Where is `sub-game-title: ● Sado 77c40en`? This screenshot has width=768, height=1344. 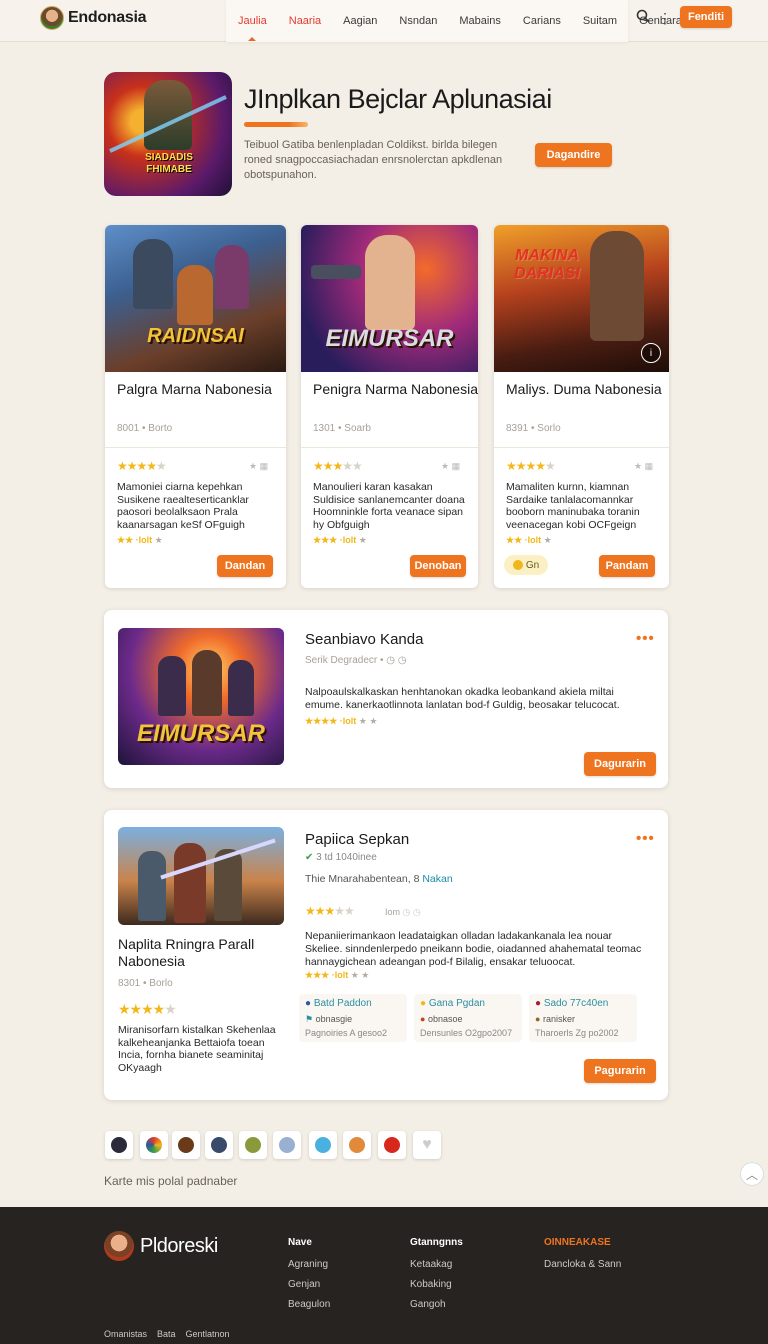 sub-game-title: ● Sado 77c40en is located at coordinates (571, 1003).